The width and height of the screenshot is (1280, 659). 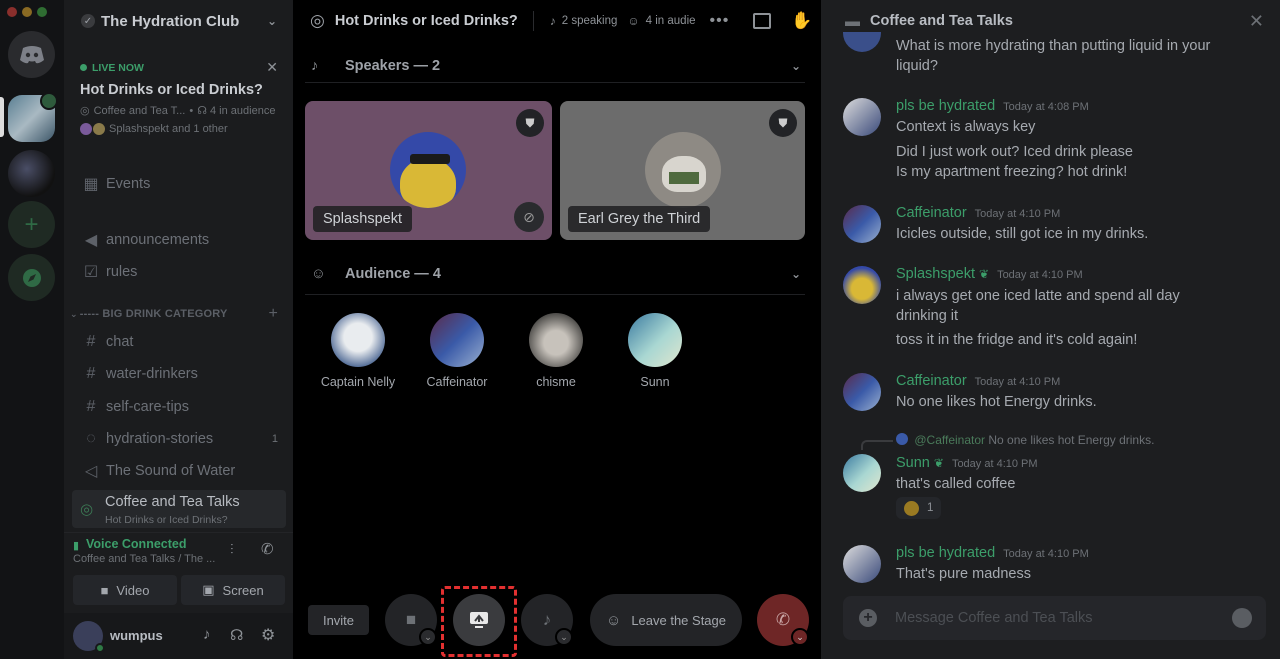 I want to click on leave-stage-button: ☺ Leave the Stage, so click(x=666, y=620).